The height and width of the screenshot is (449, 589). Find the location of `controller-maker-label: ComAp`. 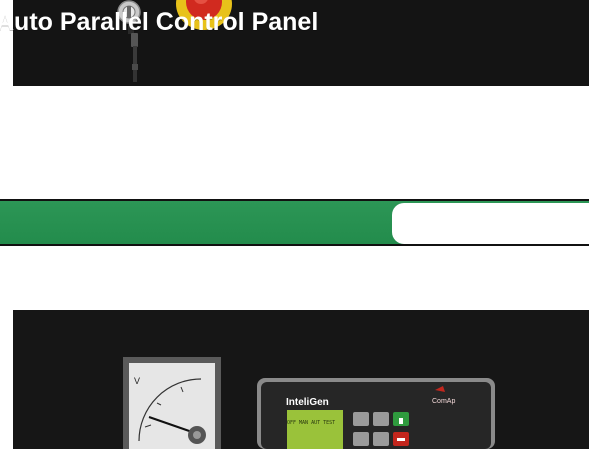

controller-maker-label: ComAp is located at coordinates (444, 401).